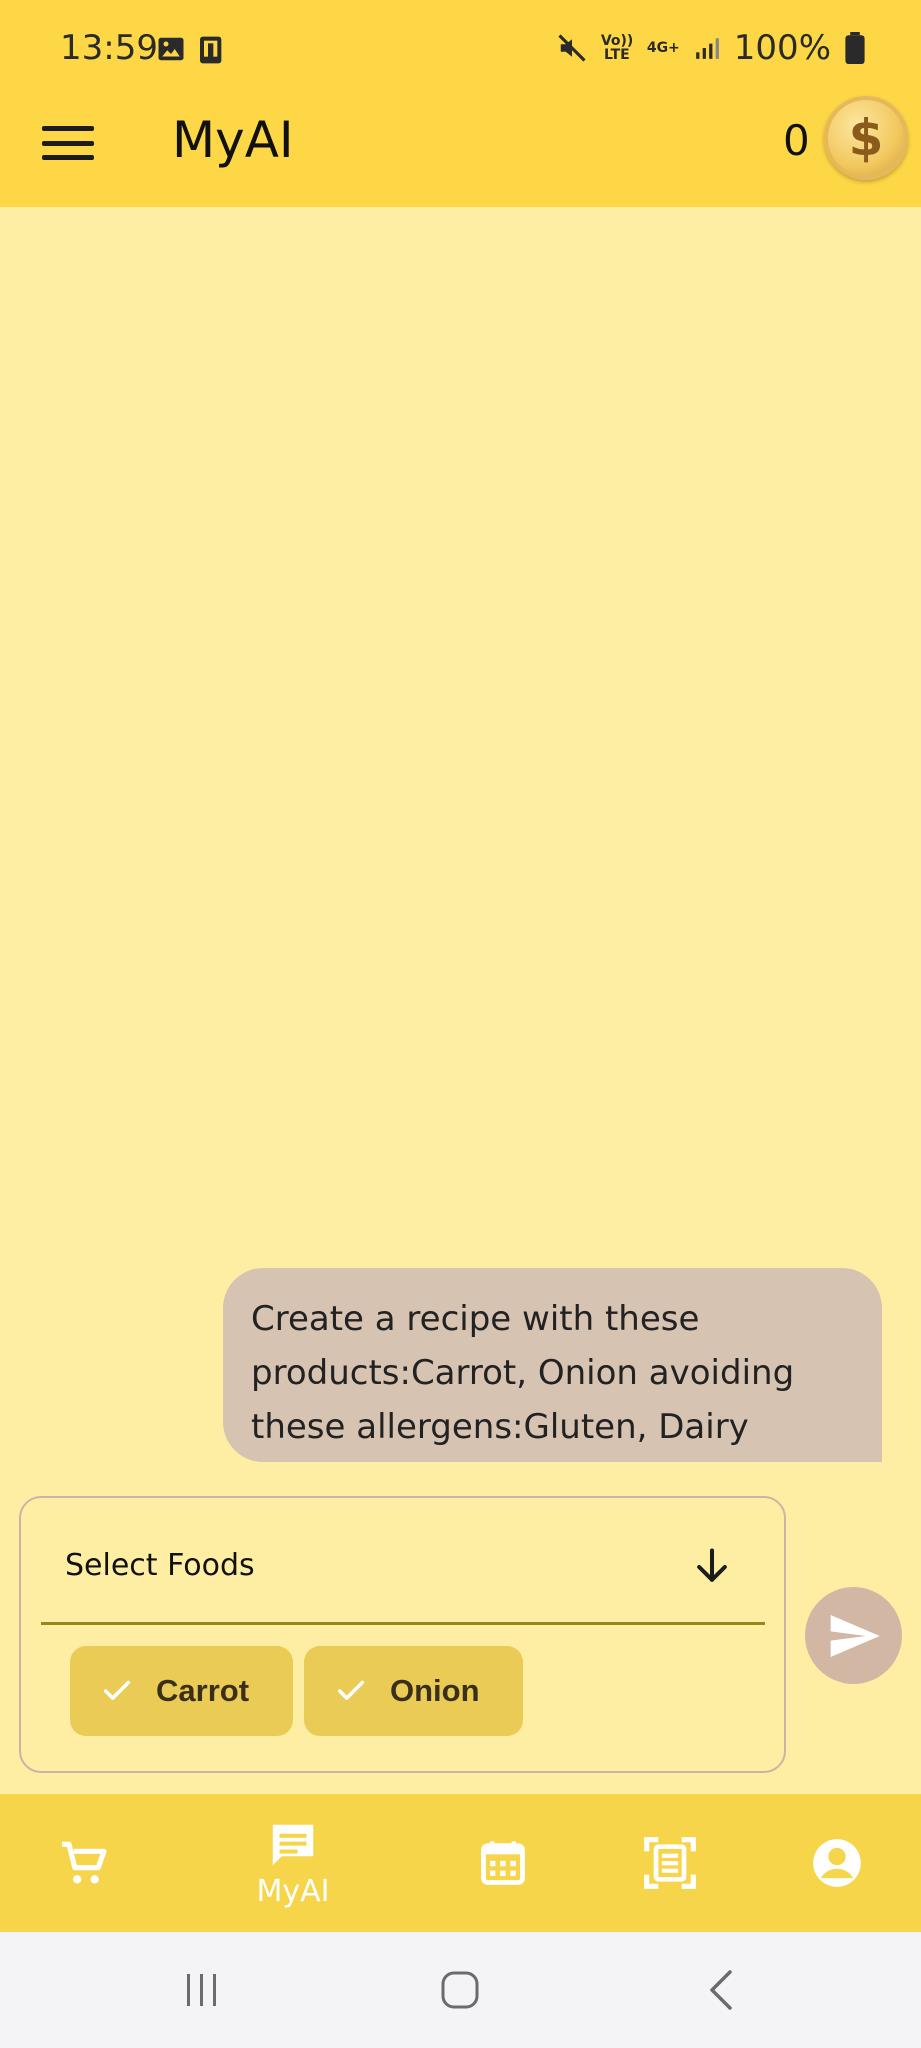 The width and height of the screenshot is (921, 2048). I want to click on send-icon, so click(855, 1635).